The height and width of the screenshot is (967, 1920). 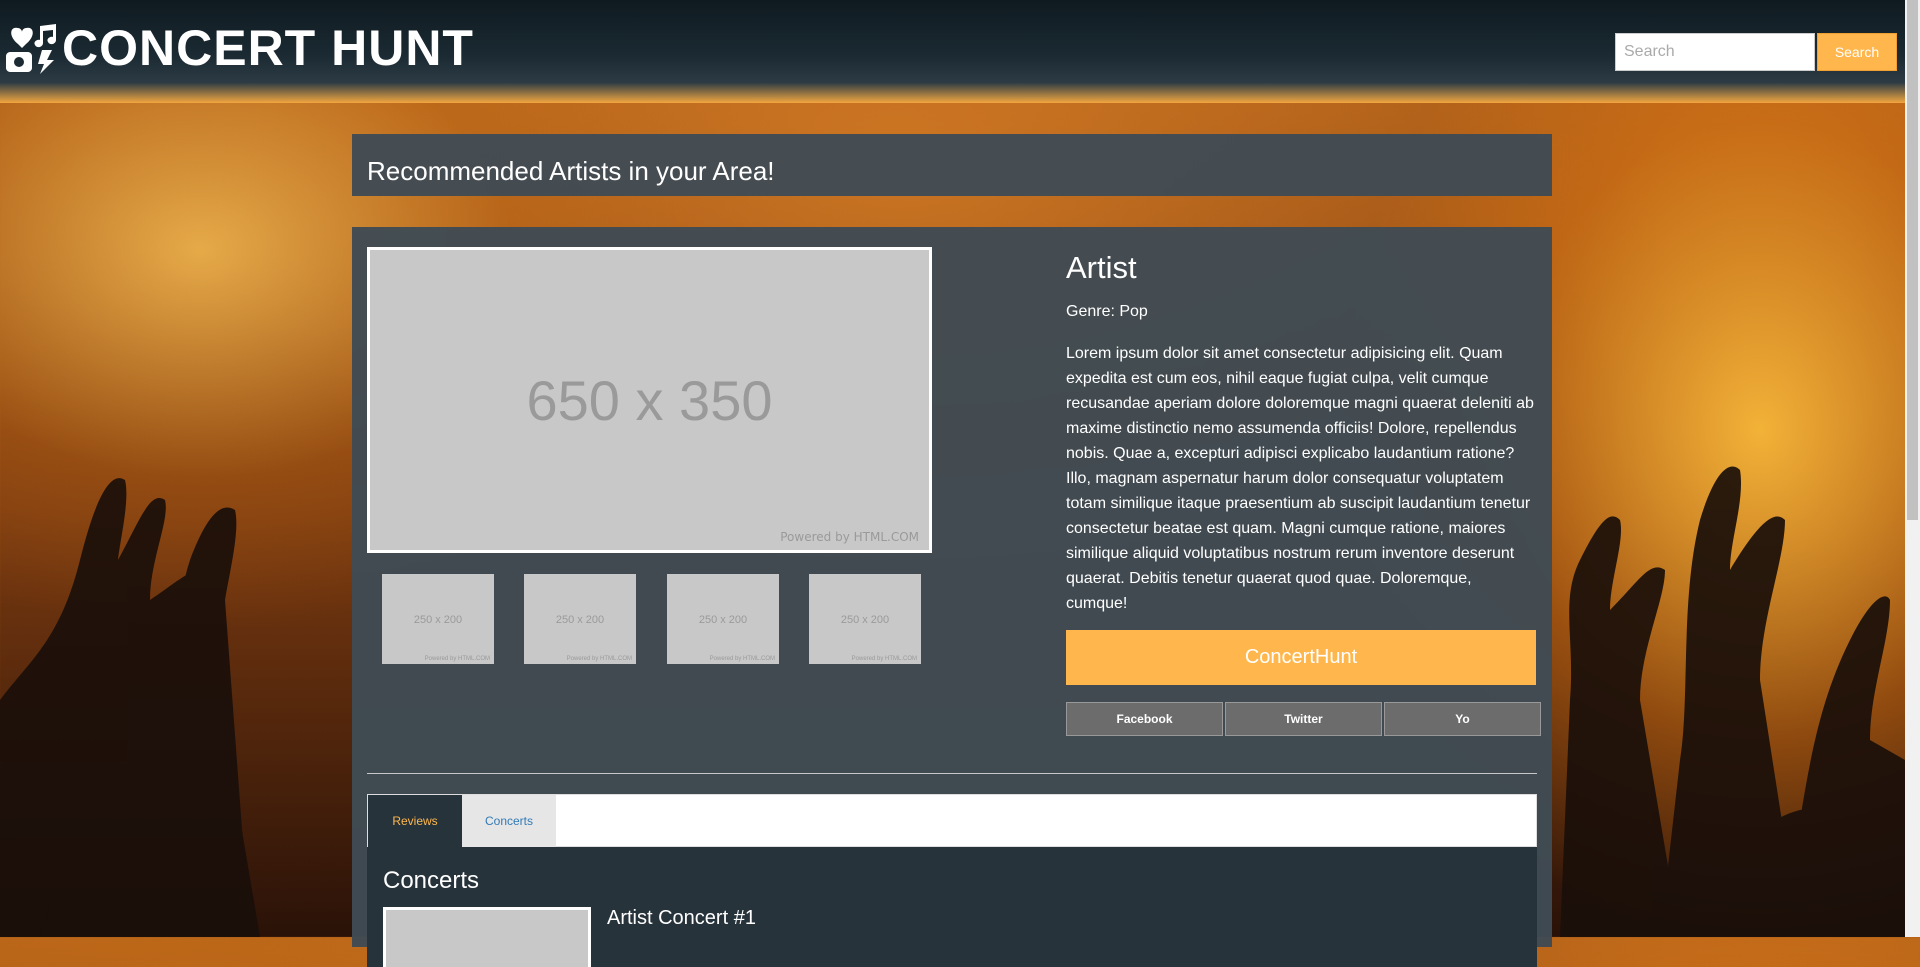 I want to click on section-title: Recommended Artists in your Area!, so click(x=571, y=171).